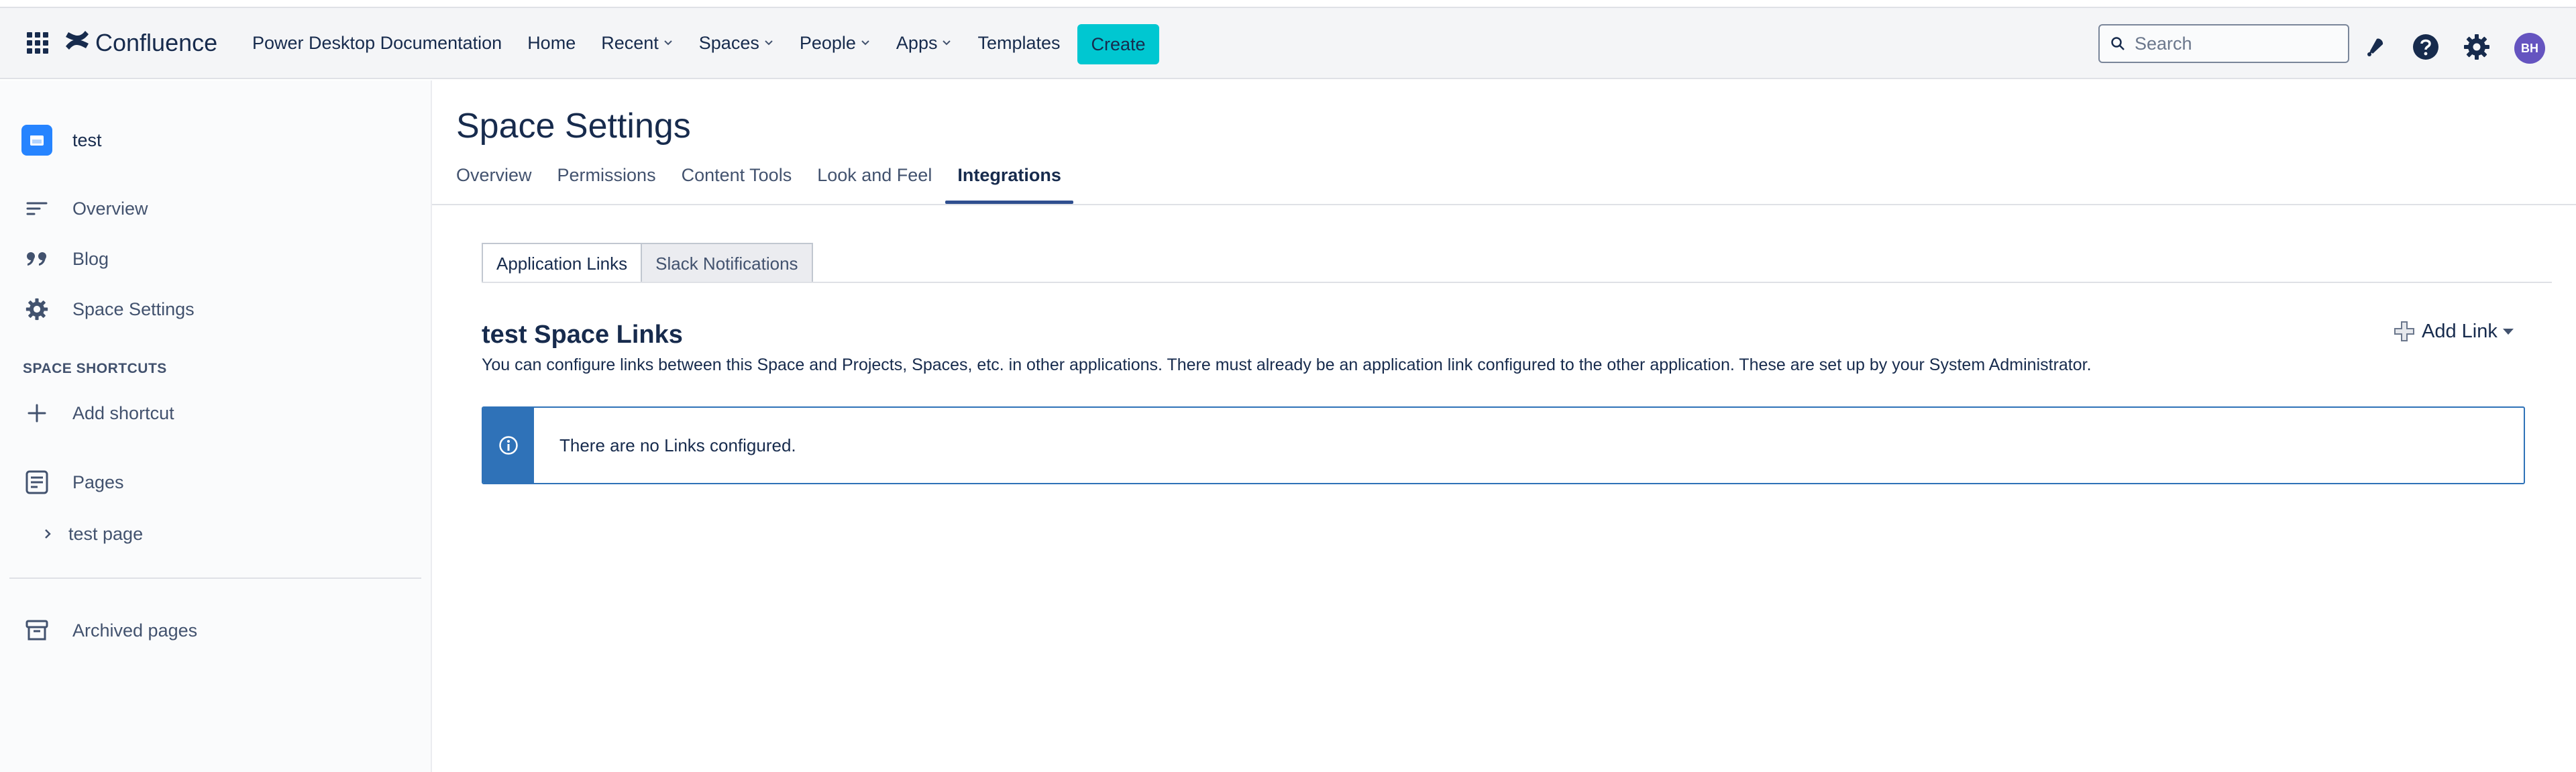  I want to click on subtab-application-links: Application Links, so click(562, 263).